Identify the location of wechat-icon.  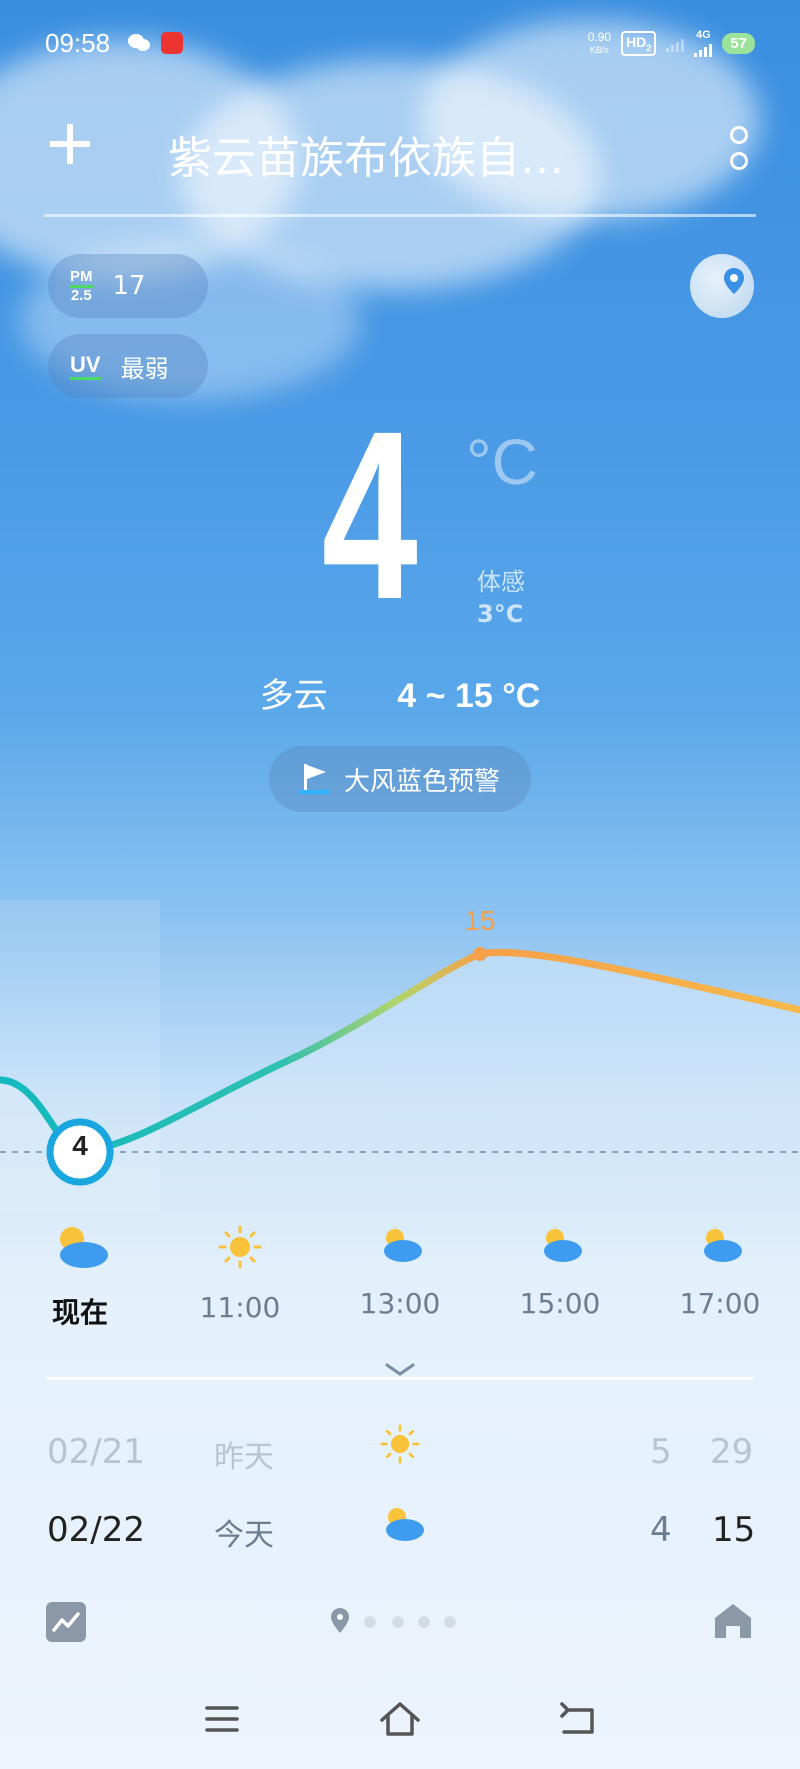
(138, 43).